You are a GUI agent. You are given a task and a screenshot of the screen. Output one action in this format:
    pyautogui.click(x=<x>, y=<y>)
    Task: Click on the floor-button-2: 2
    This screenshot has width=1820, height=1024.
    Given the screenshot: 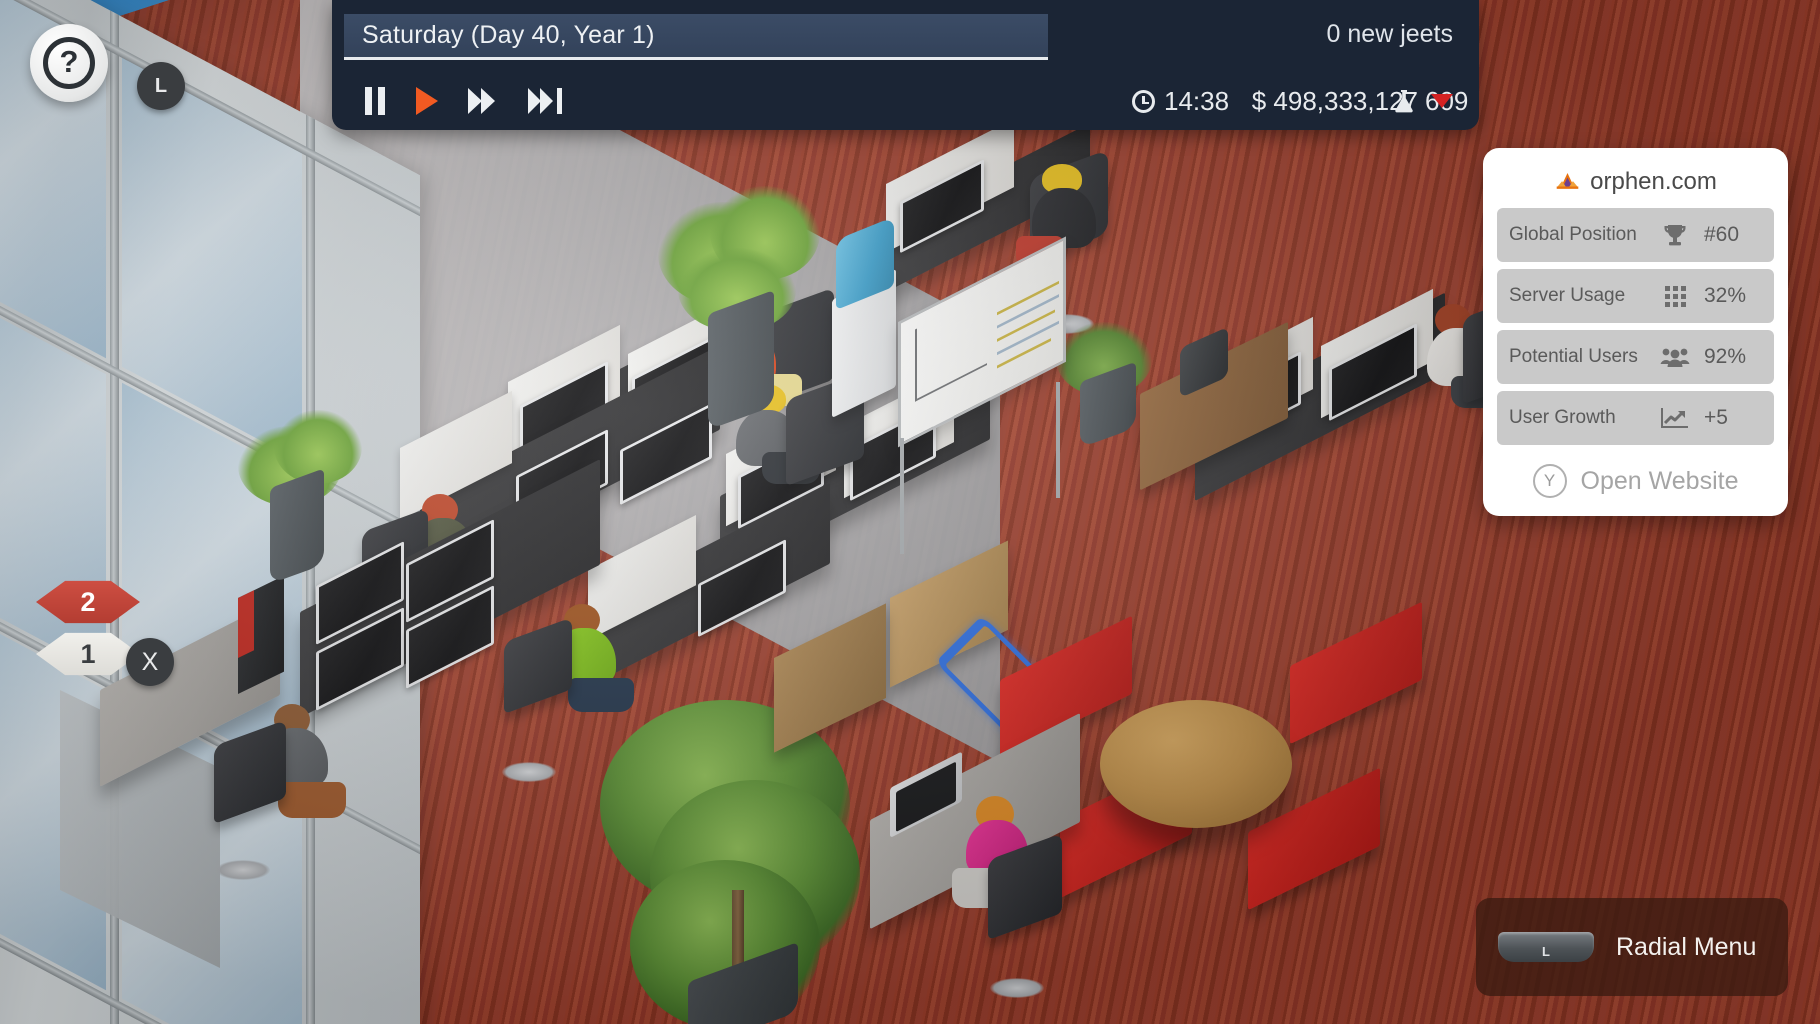 What is the action you would take?
    pyautogui.click(x=88, y=602)
    